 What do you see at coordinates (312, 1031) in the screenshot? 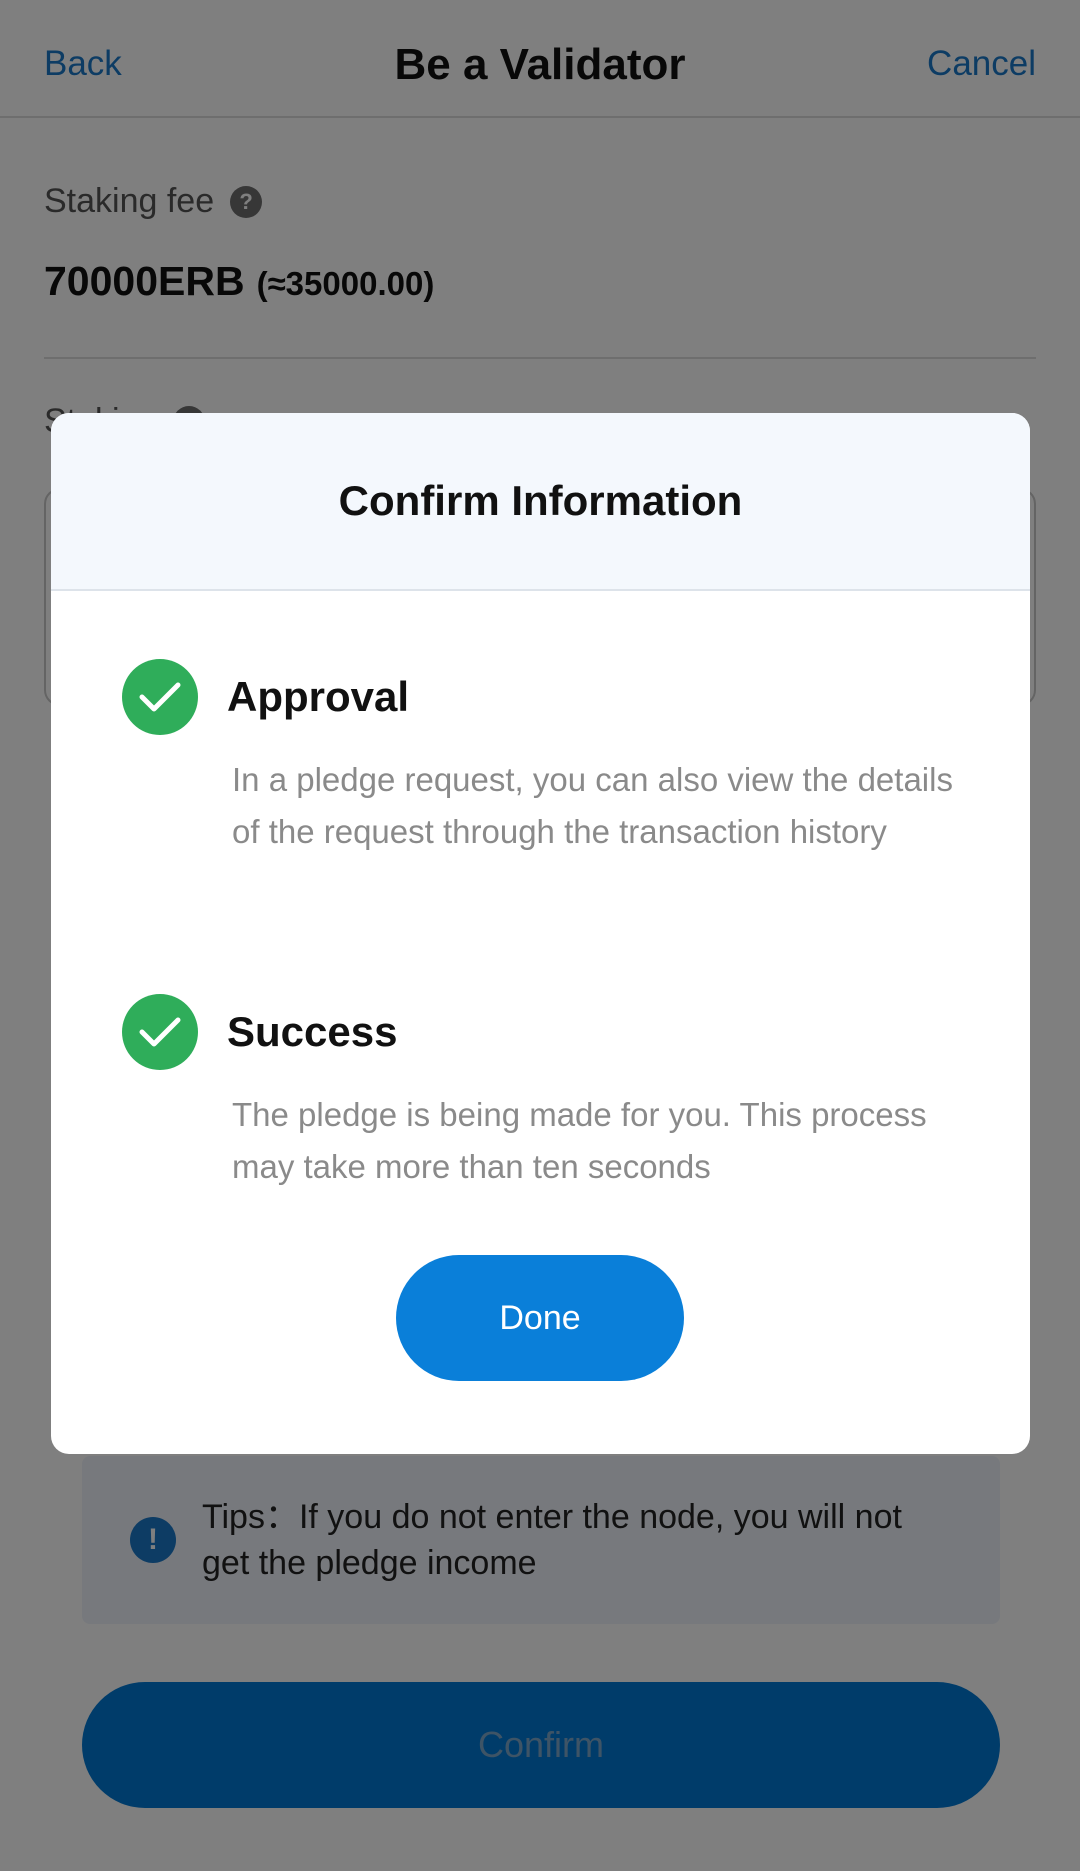
I see `step-title: Success` at bounding box center [312, 1031].